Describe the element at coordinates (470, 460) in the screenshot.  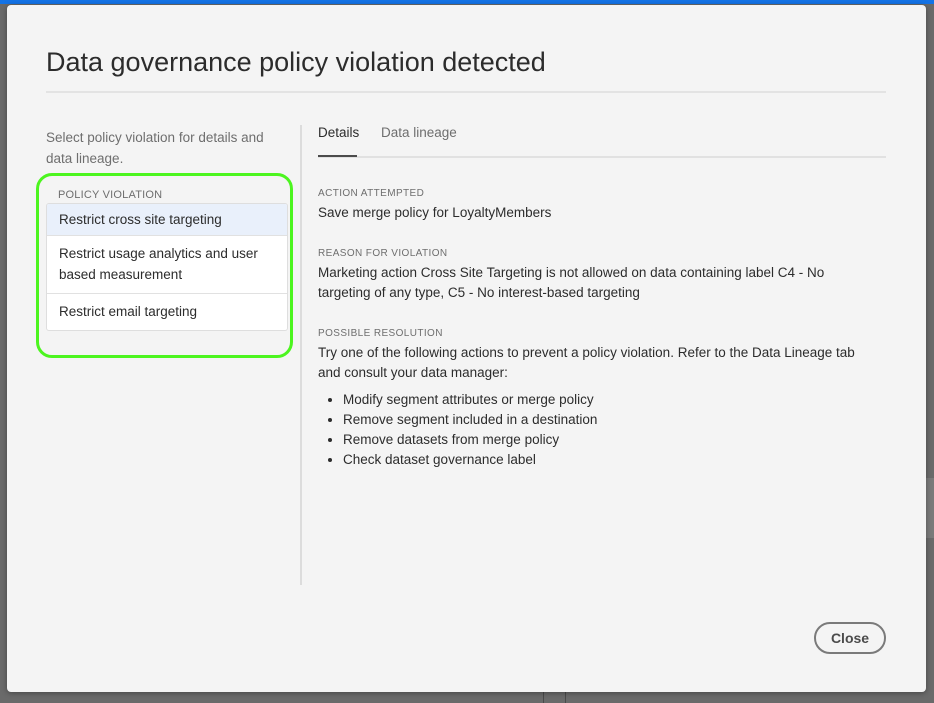
I see `resolution-item: Check dataset governance label` at that location.